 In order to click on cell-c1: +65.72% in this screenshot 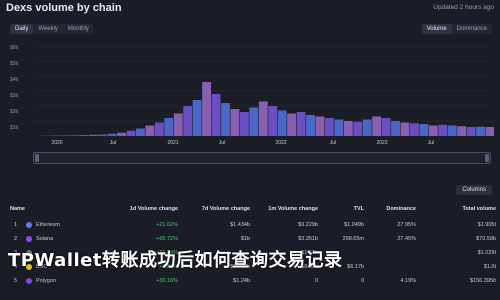, I will do `click(167, 239)`.